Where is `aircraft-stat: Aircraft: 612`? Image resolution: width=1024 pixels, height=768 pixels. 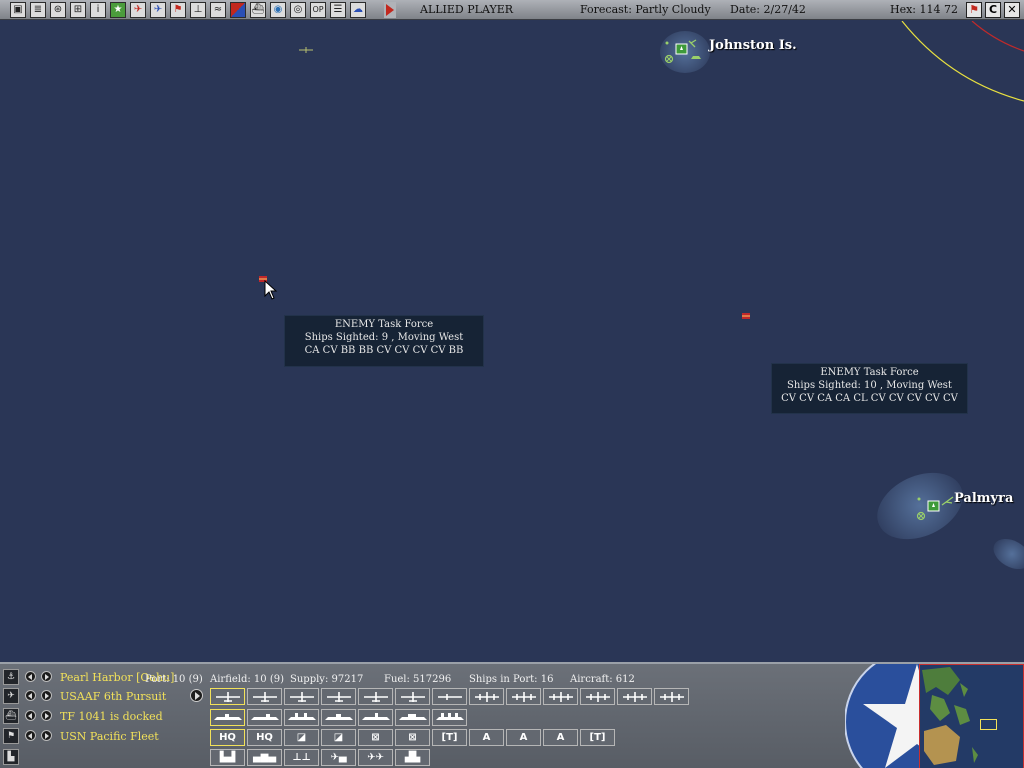 aircraft-stat: Aircraft: 612 is located at coordinates (602, 679).